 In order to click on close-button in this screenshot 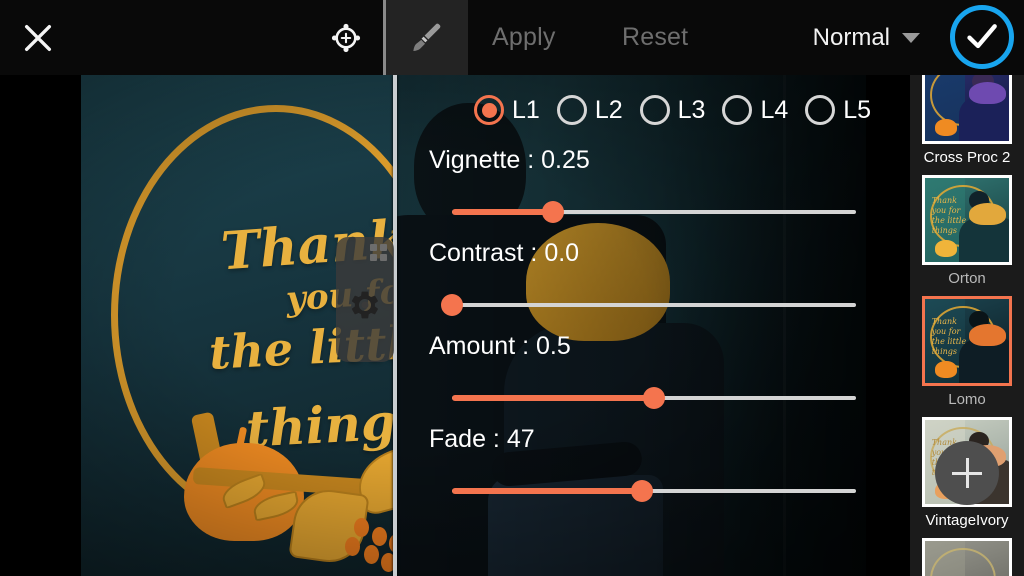, I will do `click(38, 38)`.